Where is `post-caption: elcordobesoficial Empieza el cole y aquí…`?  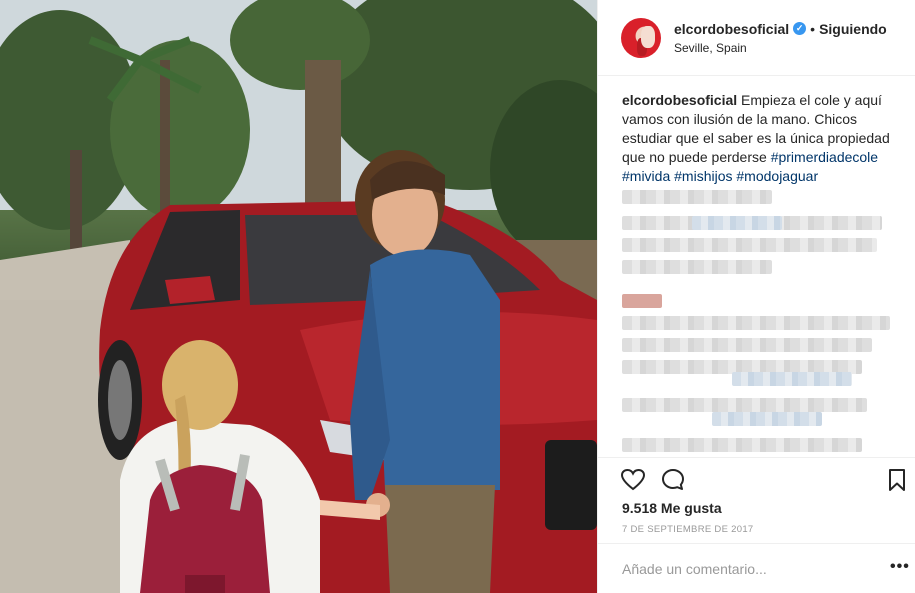 post-caption: elcordobesoficial Empieza el cole y aquí… is located at coordinates (758, 138).